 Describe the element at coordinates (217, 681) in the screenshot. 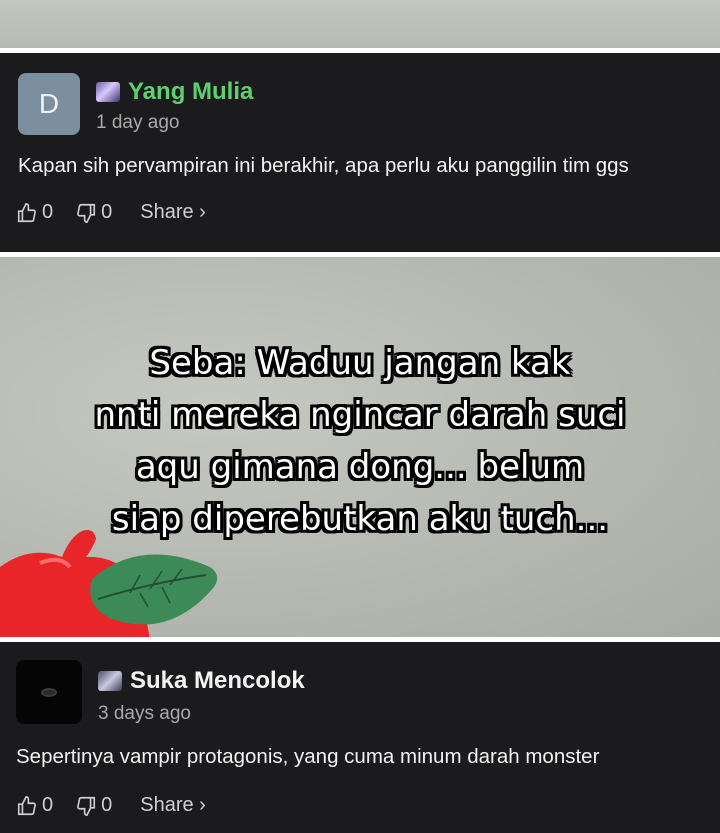

I see `username: Suka Mencolok` at that location.